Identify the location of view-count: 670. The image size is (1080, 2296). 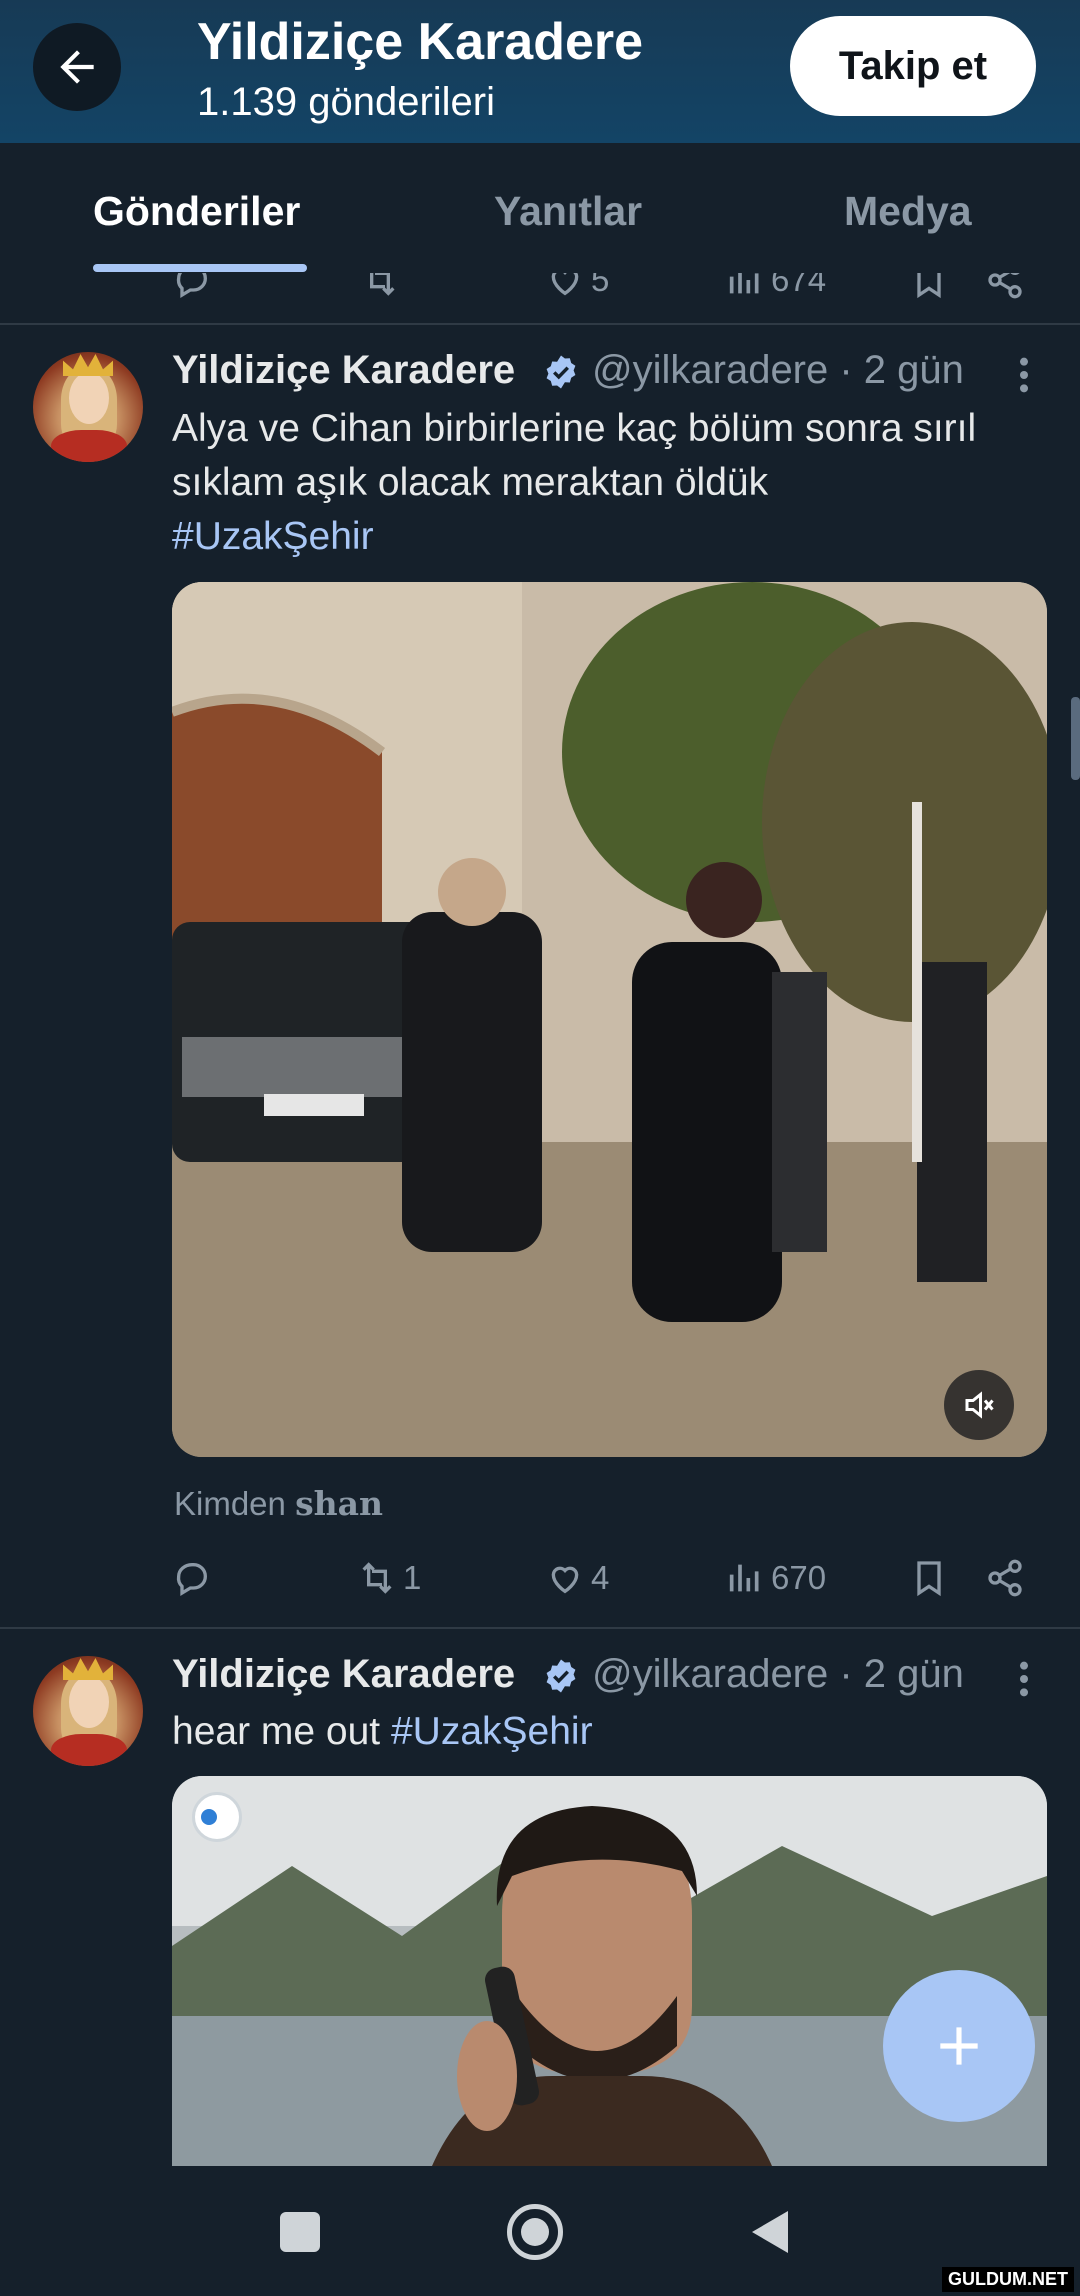
(799, 1577).